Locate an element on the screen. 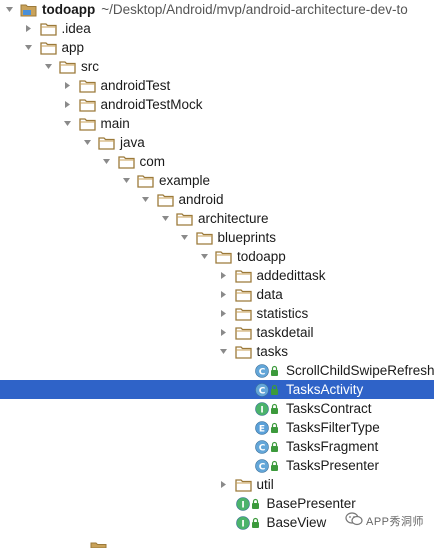 The height and width of the screenshot is (551, 434). tree-item-label: com is located at coordinates (152, 161).